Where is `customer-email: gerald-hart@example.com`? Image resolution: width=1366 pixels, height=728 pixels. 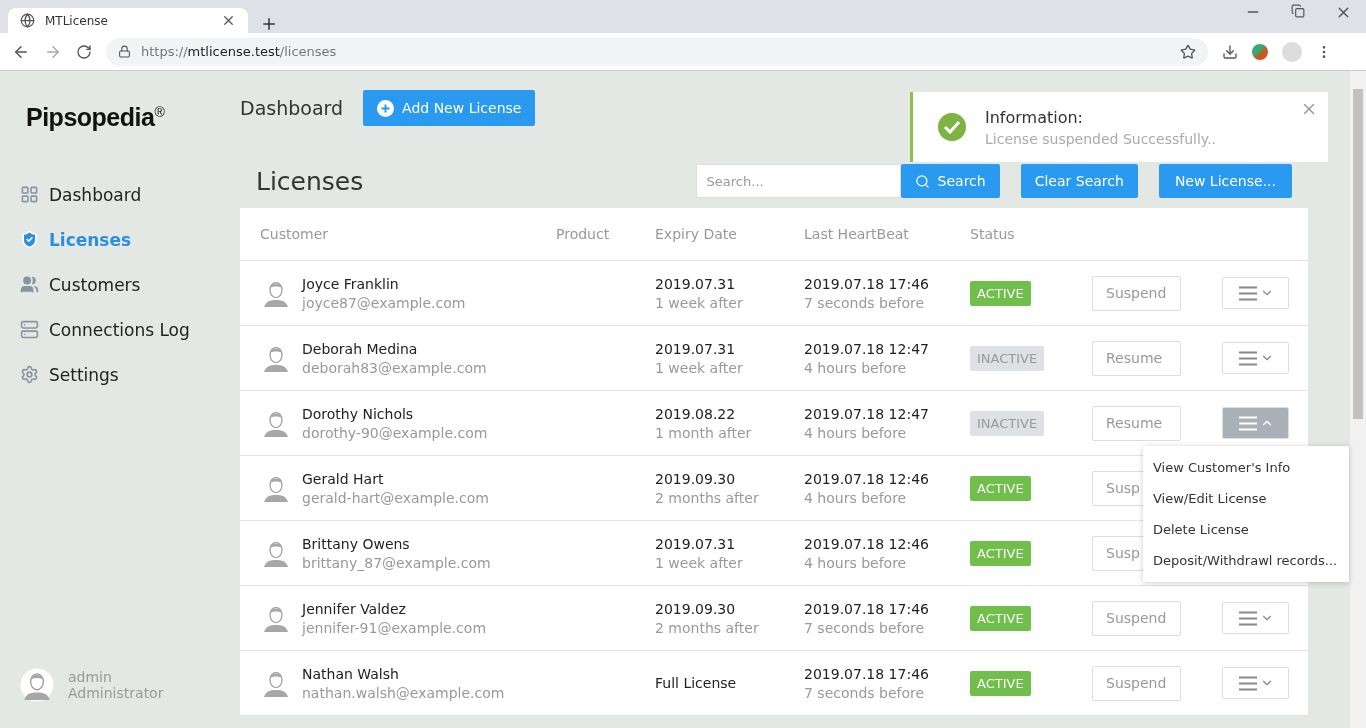 customer-email: gerald-hart@example.com is located at coordinates (395, 497).